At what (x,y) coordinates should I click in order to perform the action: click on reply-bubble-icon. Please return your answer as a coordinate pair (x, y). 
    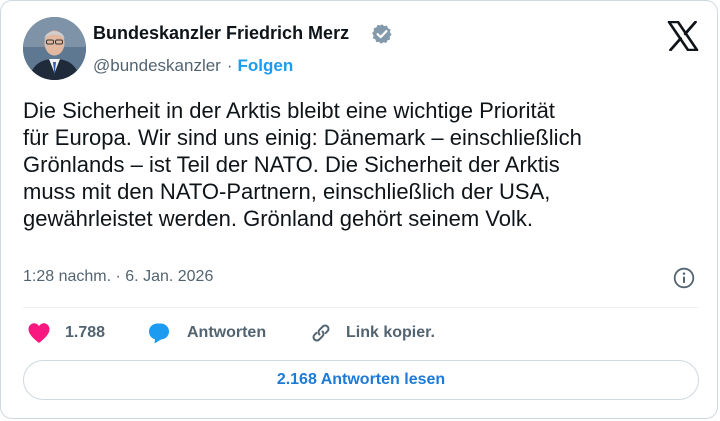
    Looking at the image, I should click on (159, 333).